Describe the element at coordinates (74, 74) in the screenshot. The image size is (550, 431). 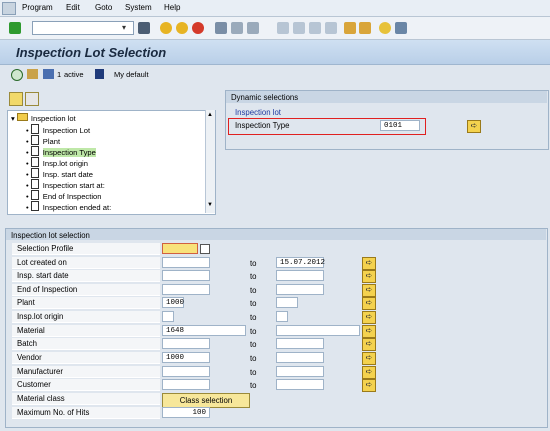
I see `active-label: active` at that location.